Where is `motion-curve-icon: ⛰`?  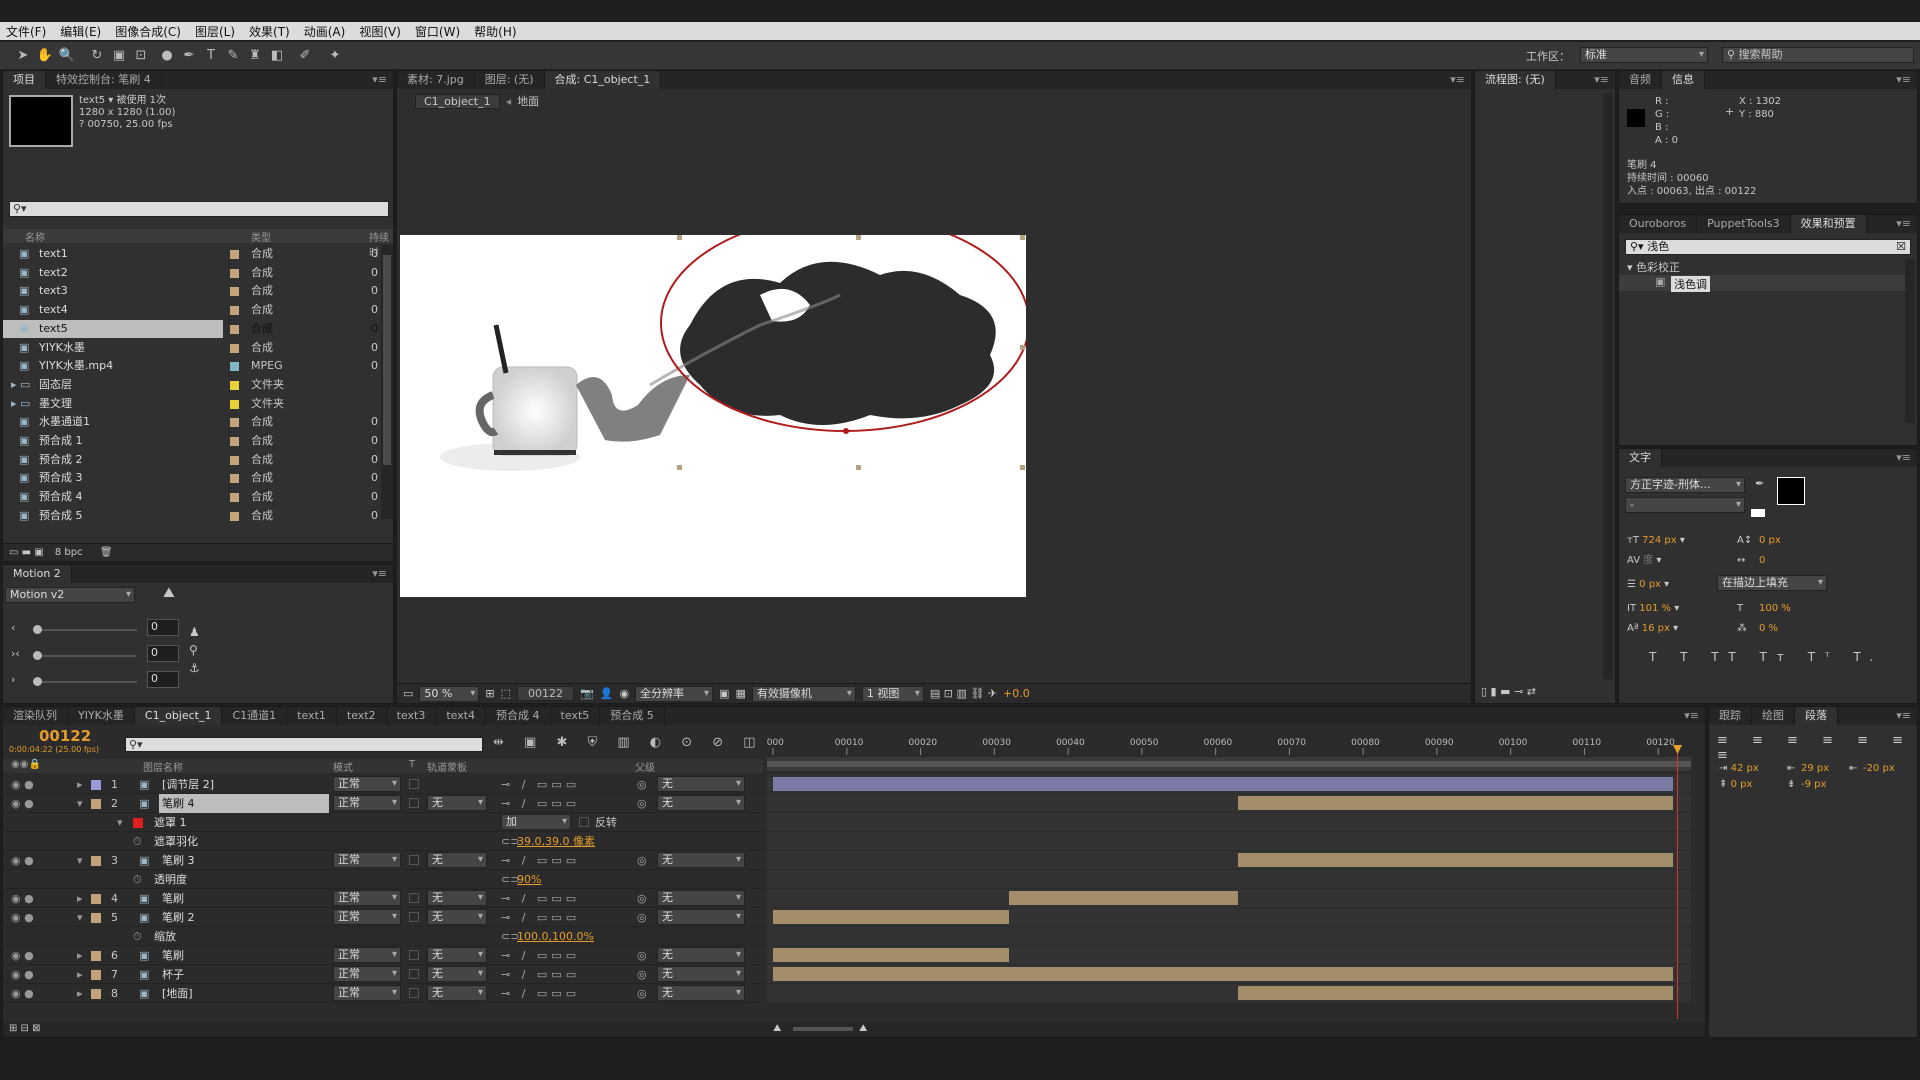 motion-curve-icon: ⛰ is located at coordinates (169, 593).